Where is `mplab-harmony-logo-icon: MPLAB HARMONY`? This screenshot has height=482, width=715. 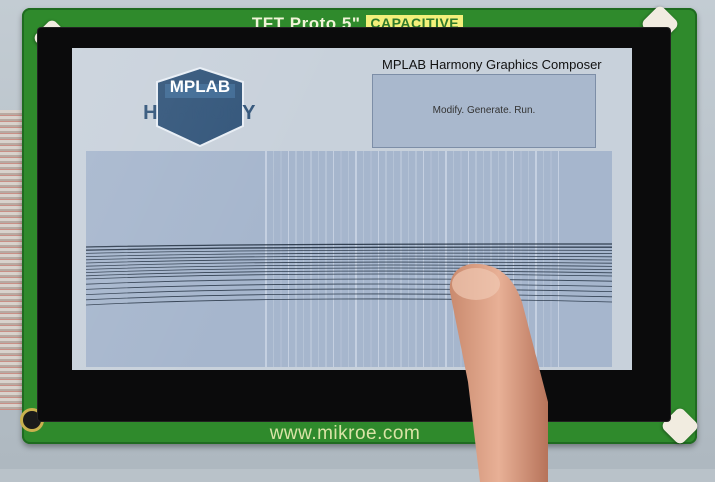 mplab-harmony-logo-icon: MPLAB HARMONY is located at coordinates (200, 108).